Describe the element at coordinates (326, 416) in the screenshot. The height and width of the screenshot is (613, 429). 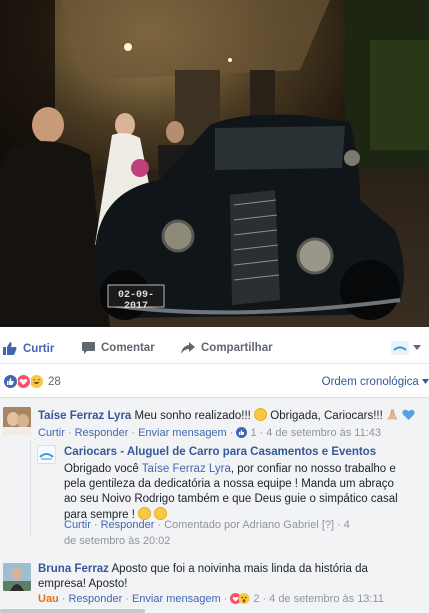
I see `comment-body-part2: Obrigada, Cariocars!!!` at that location.